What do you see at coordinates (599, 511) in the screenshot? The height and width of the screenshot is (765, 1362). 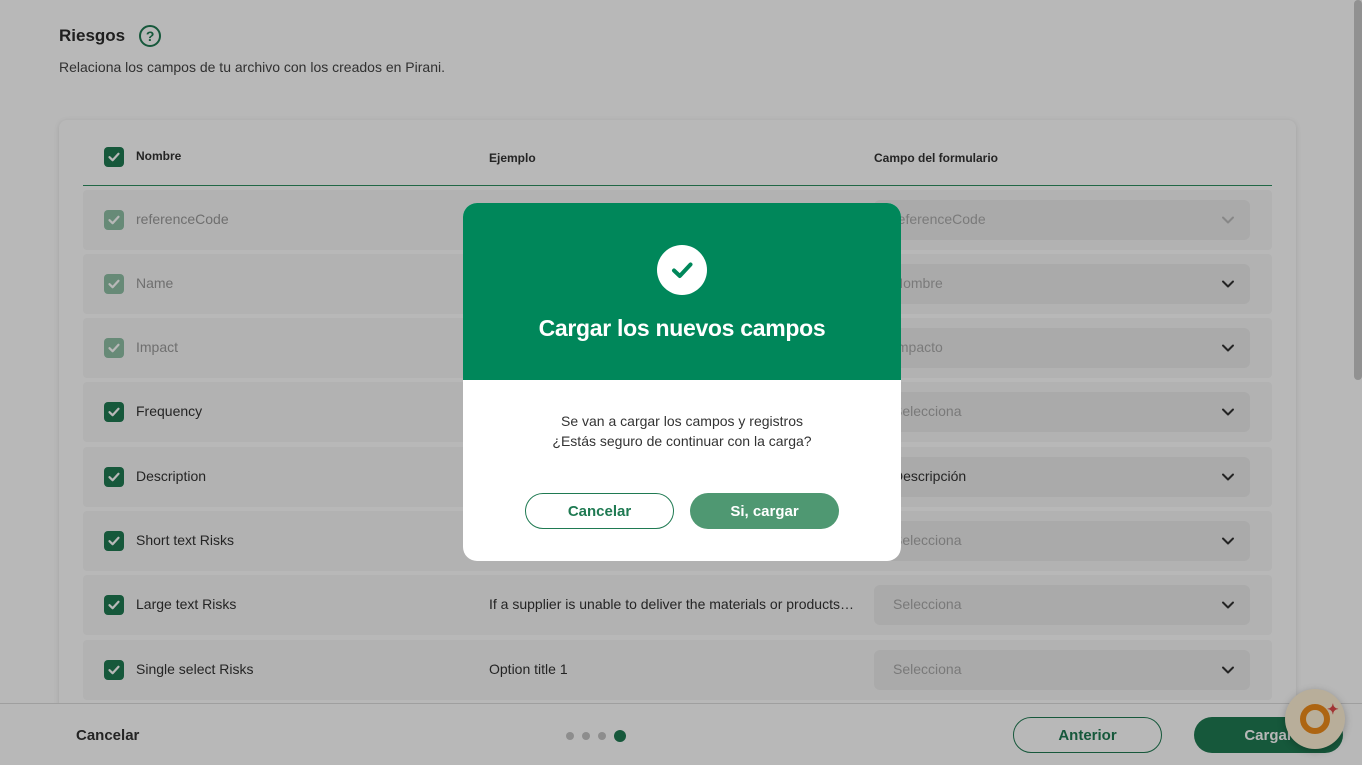 I see `dialog-cancel-button: Cancelar` at bounding box center [599, 511].